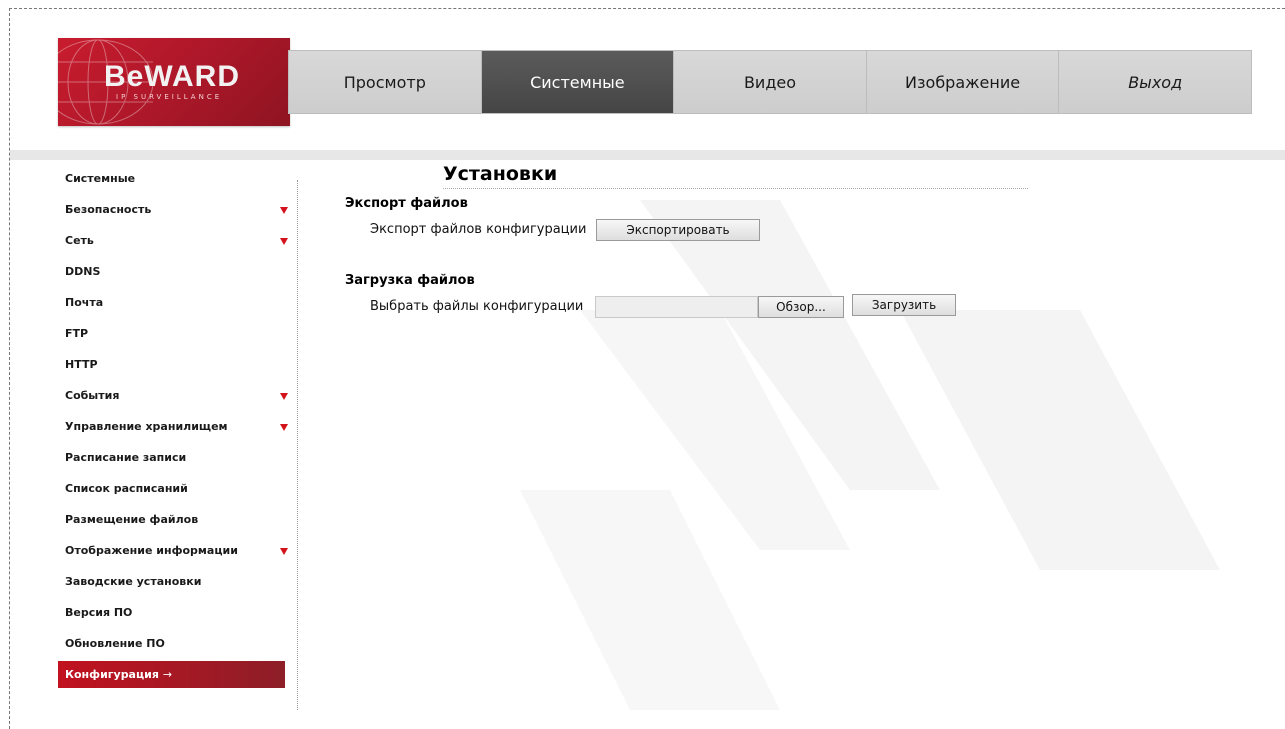 Image resolution: width=1285 pixels, height=729 pixels. I want to click on sidebar-item-record-schedule: Расписание записи, so click(173, 457).